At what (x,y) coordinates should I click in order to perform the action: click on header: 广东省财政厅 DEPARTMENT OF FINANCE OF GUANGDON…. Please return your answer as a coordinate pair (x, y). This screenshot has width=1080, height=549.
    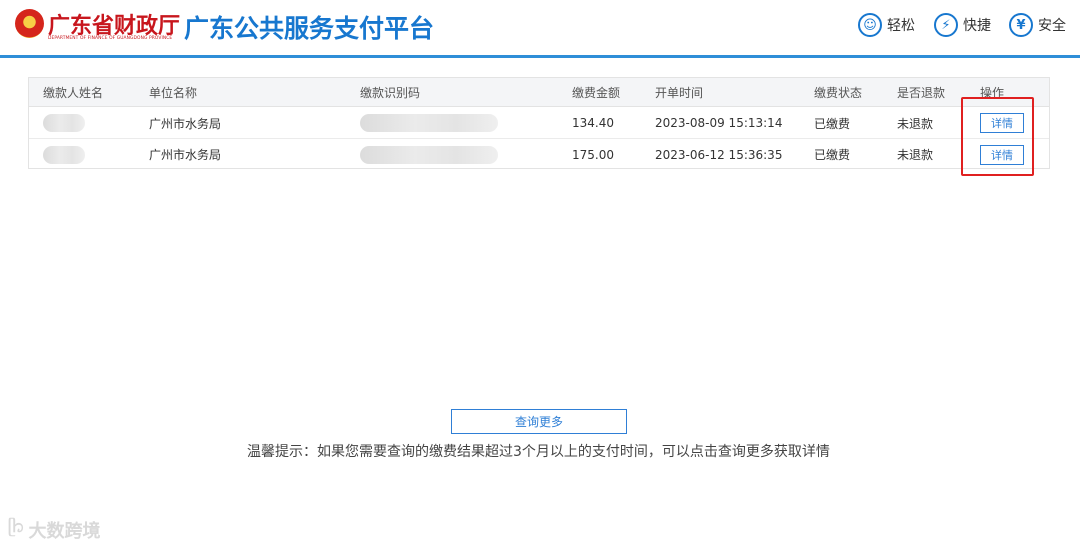
    Looking at the image, I should click on (540, 28).